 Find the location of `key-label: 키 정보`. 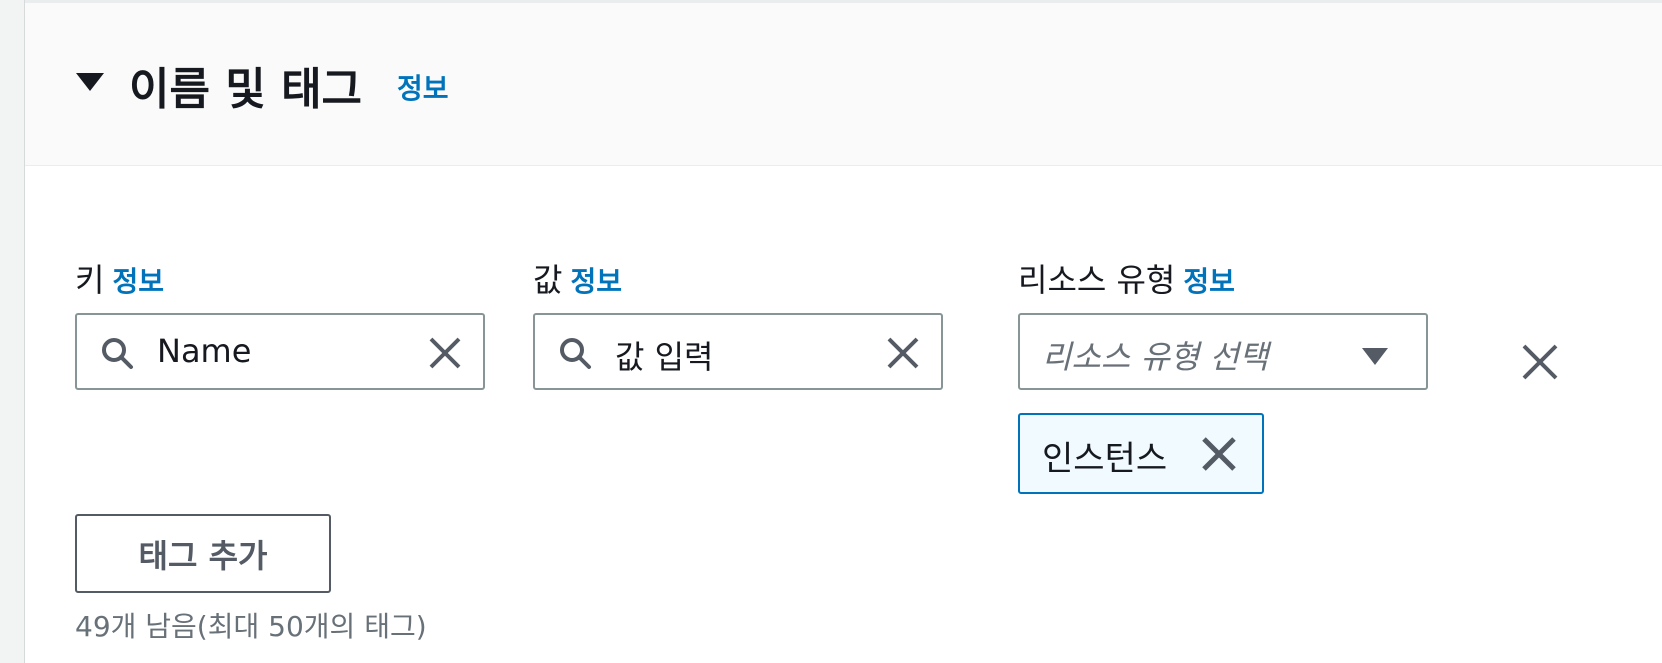

key-label: 키 정보 is located at coordinates (119, 278).